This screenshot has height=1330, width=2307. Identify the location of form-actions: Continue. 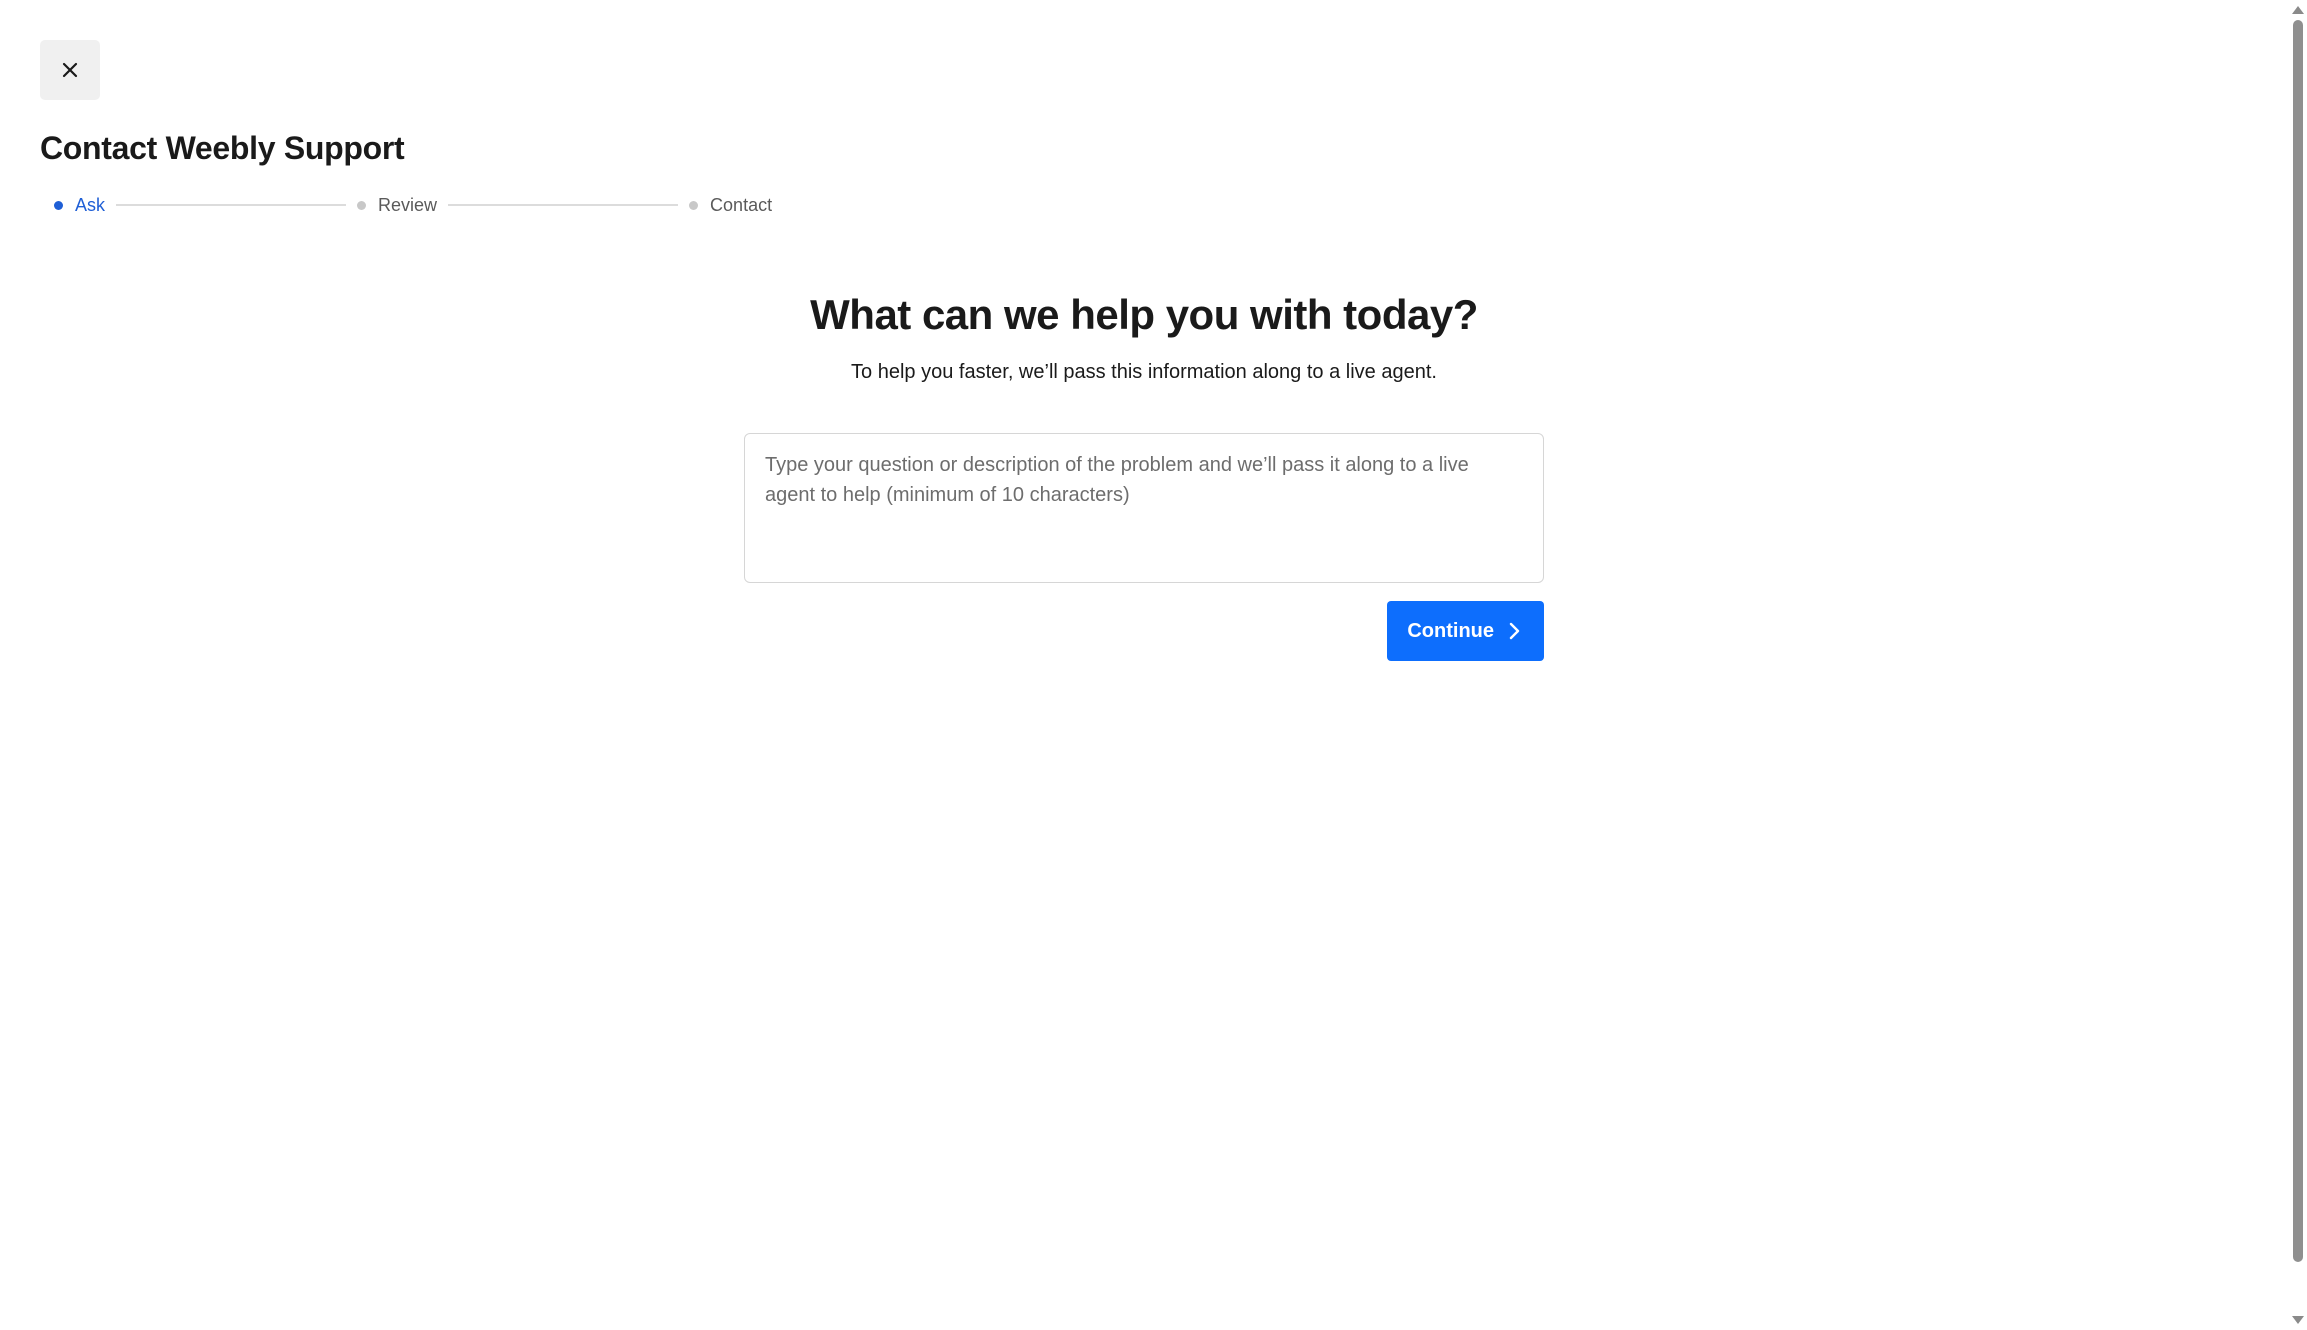
(1144, 631).